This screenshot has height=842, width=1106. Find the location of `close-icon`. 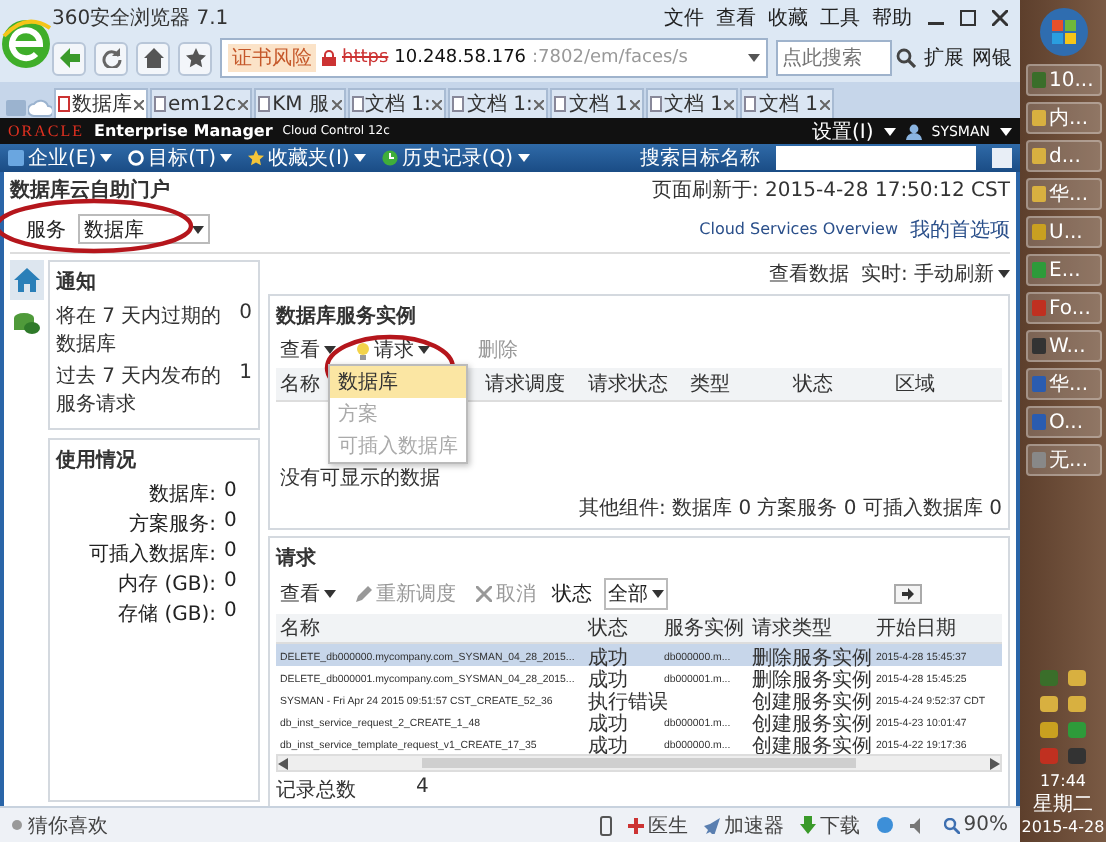

close-icon is located at coordinates (1000, 17).